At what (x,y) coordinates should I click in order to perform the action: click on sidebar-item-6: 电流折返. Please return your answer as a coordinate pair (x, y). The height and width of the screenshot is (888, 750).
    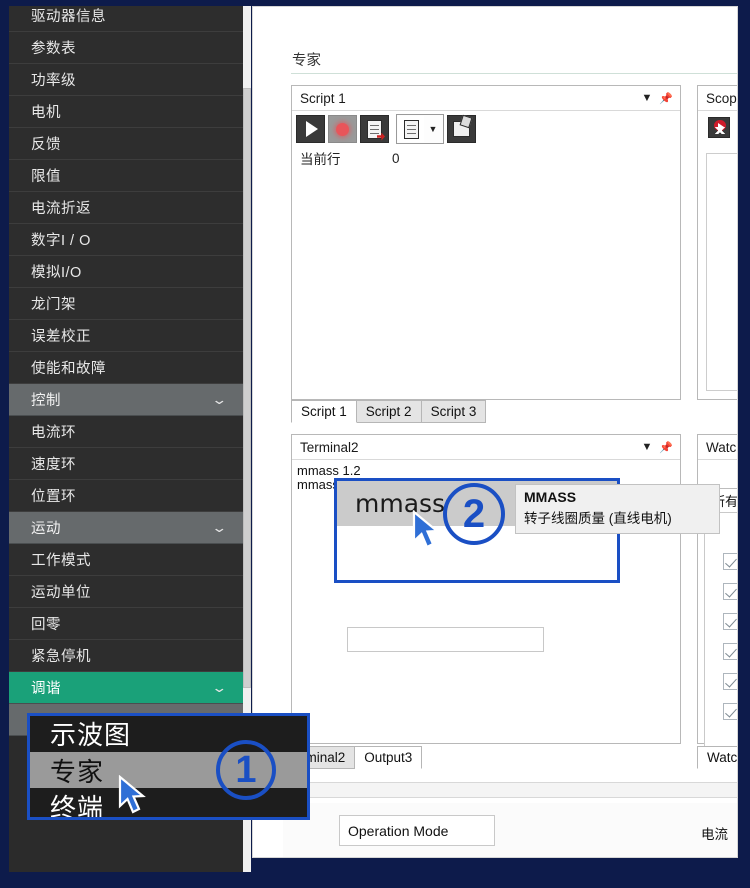
    Looking at the image, I should click on (126, 208).